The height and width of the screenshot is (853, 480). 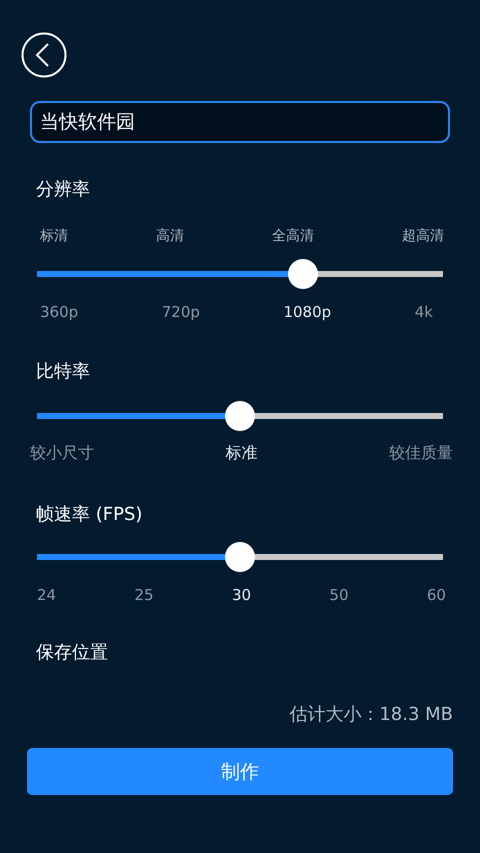 What do you see at coordinates (421, 453) in the screenshot?
I see `option-label: 较佳质量` at bounding box center [421, 453].